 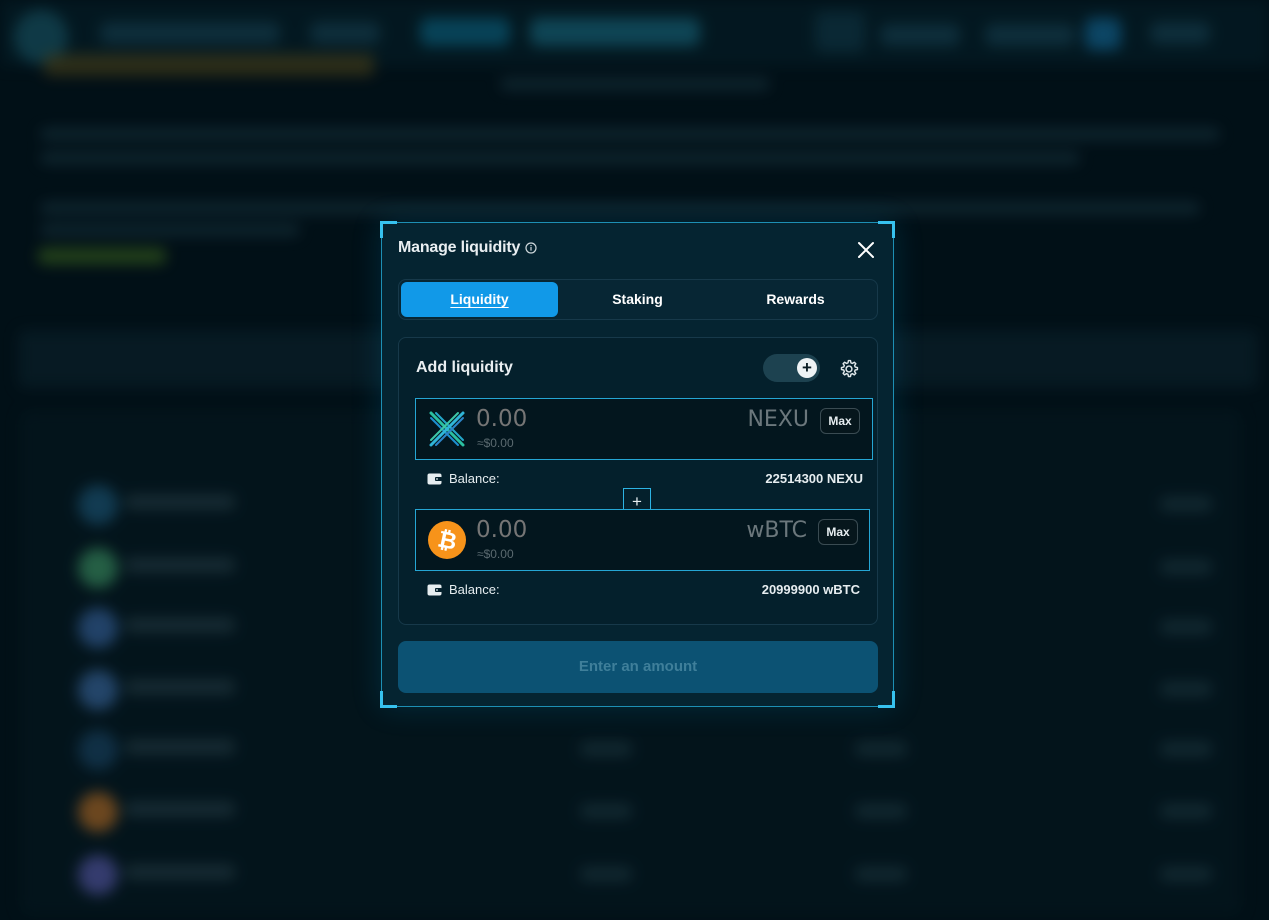 What do you see at coordinates (495, 554) in the screenshot?
I see `token-b-usd-value: ≈$0.00` at bounding box center [495, 554].